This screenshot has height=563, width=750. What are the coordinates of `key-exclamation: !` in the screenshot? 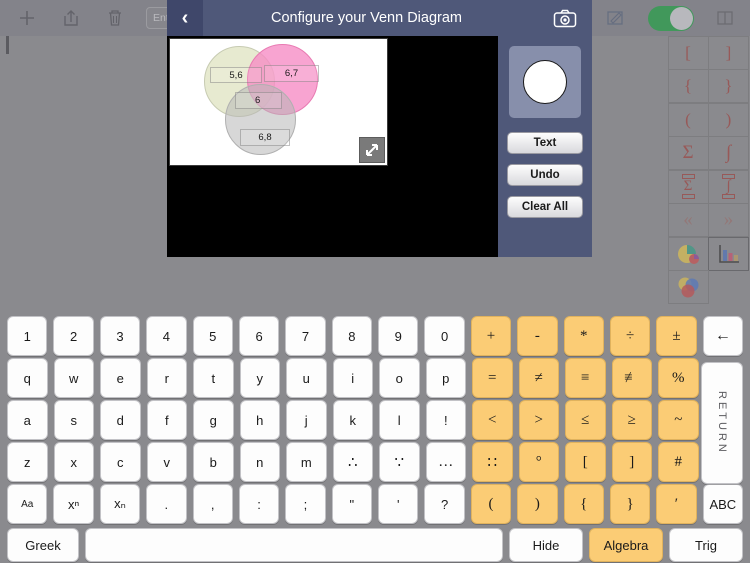 It's located at (445, 420).